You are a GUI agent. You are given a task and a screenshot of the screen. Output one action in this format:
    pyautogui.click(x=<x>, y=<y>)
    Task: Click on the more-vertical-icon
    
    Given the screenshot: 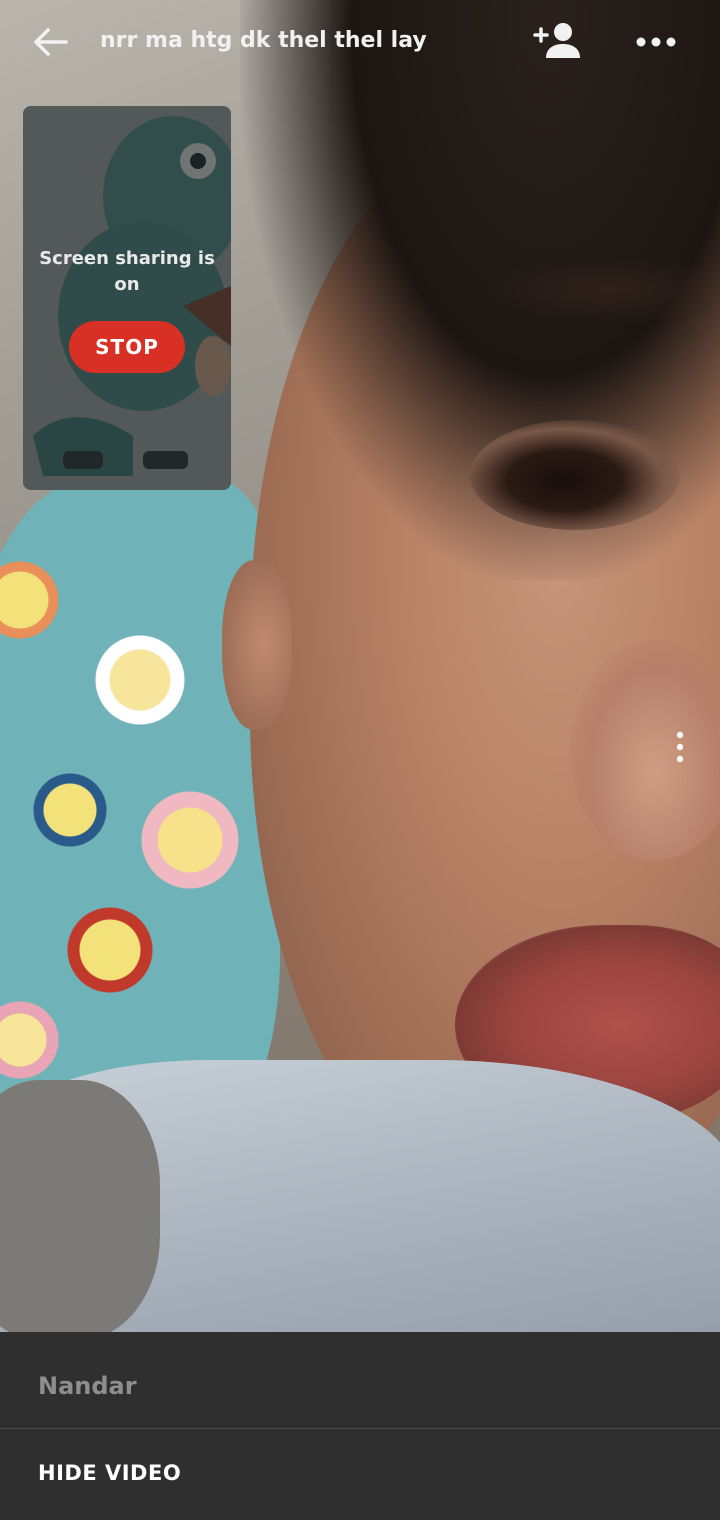 What is the action you would take?
    pyautogui.click(x=680, y=747)
    